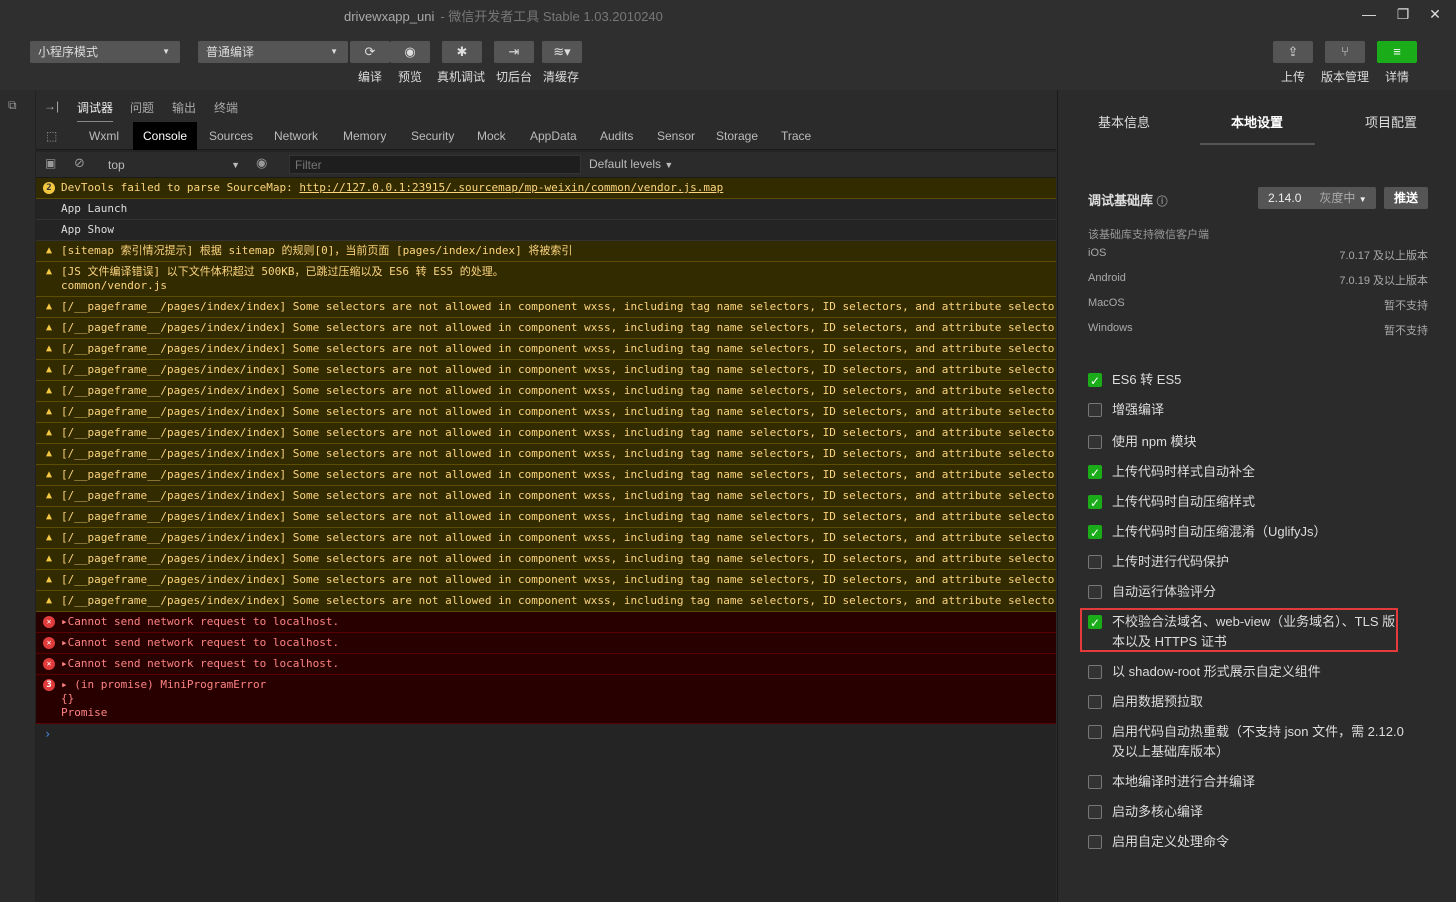 The image size is (1456, 902). I want to click on option-checkbox: 上传代码时样式自动补全, so click(1248, 472).